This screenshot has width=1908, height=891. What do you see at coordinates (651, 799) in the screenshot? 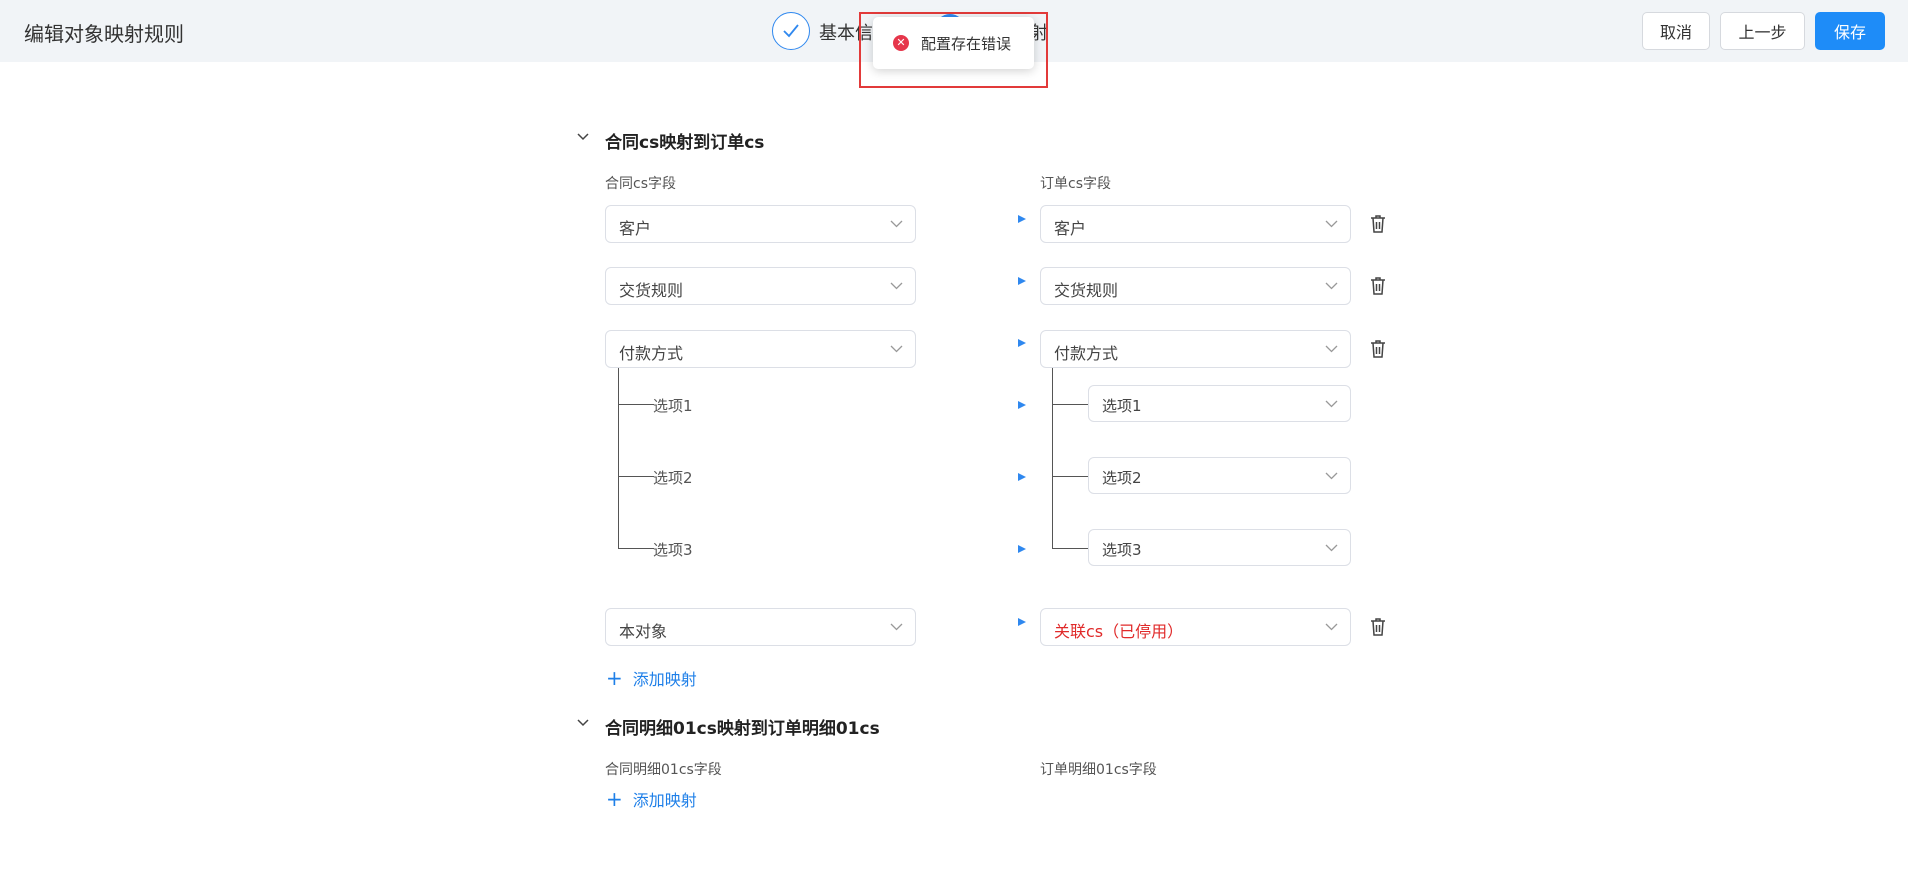
I see `section-2-add-mapping-link: + 添加映射` at bounding box center [651, 799].